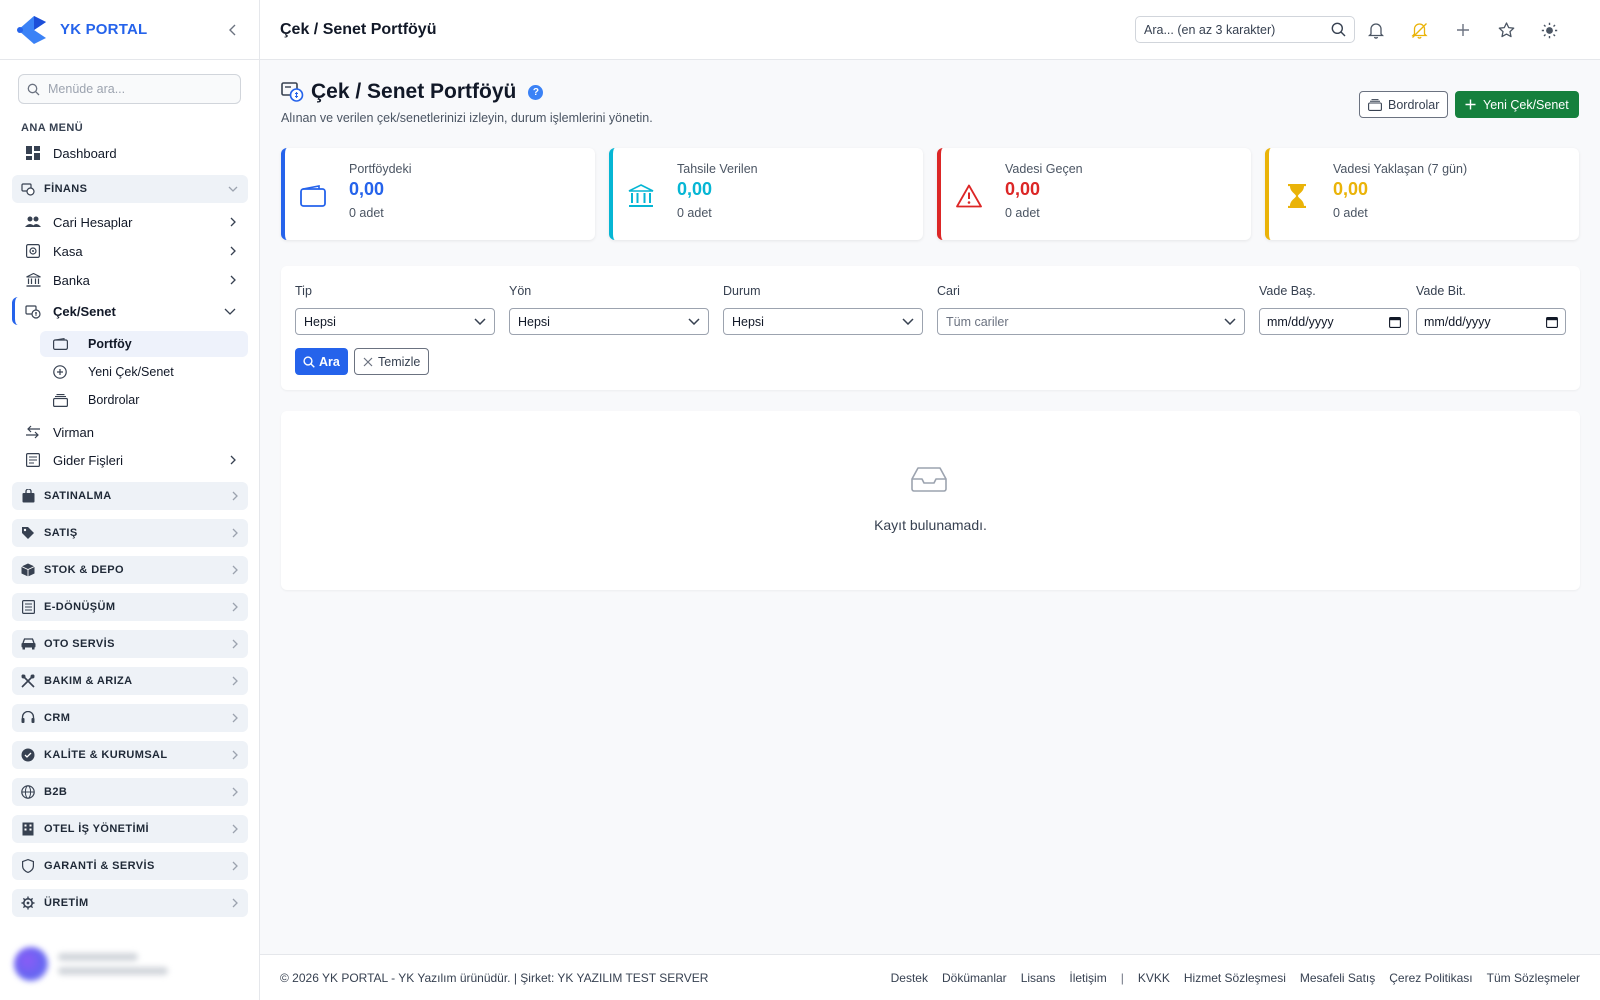 This screenshot has width=1600, height=1000. I want to click on sidebar-item-cek-senet: Çek/Senet, so click(130, 311).